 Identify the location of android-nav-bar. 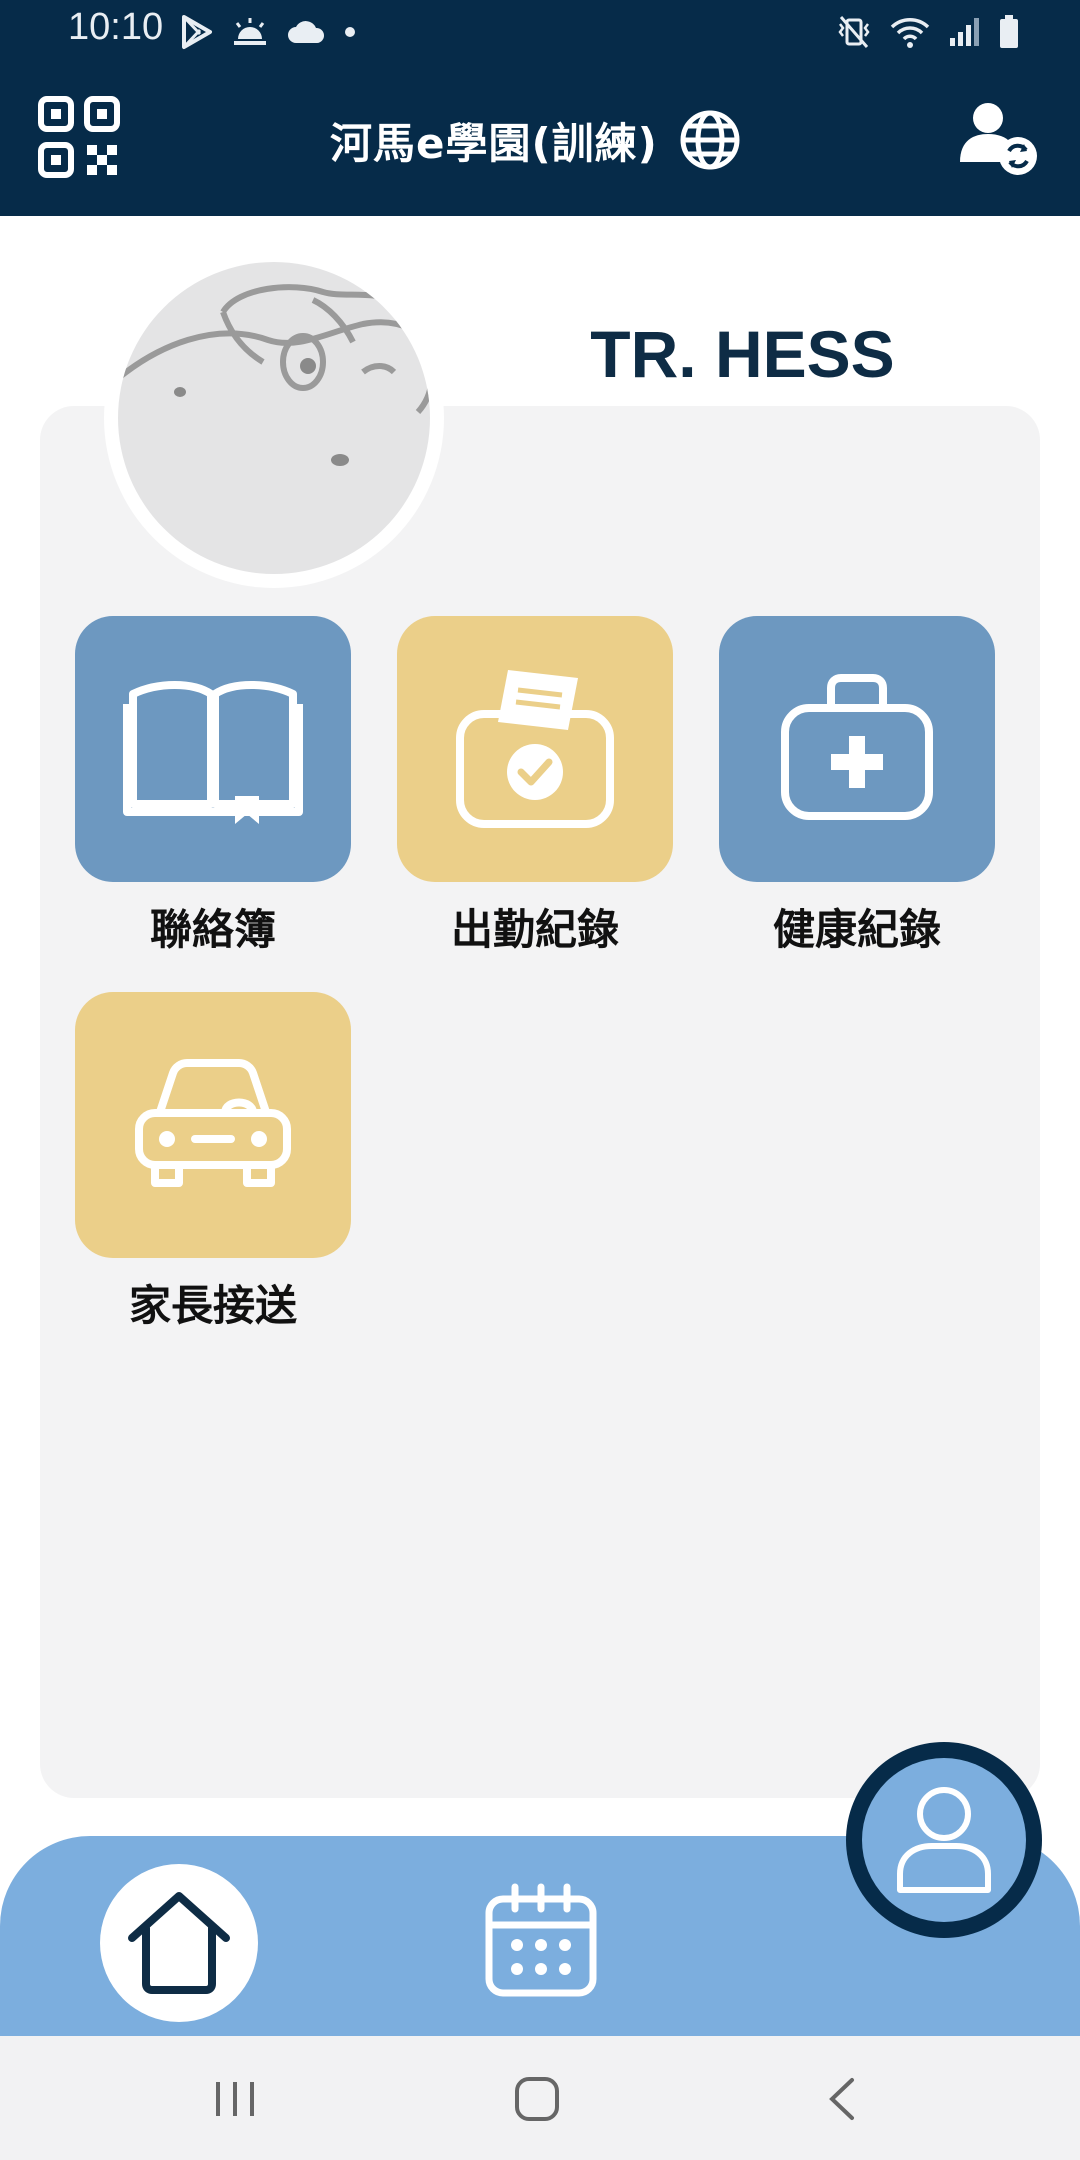
(540, 2098).